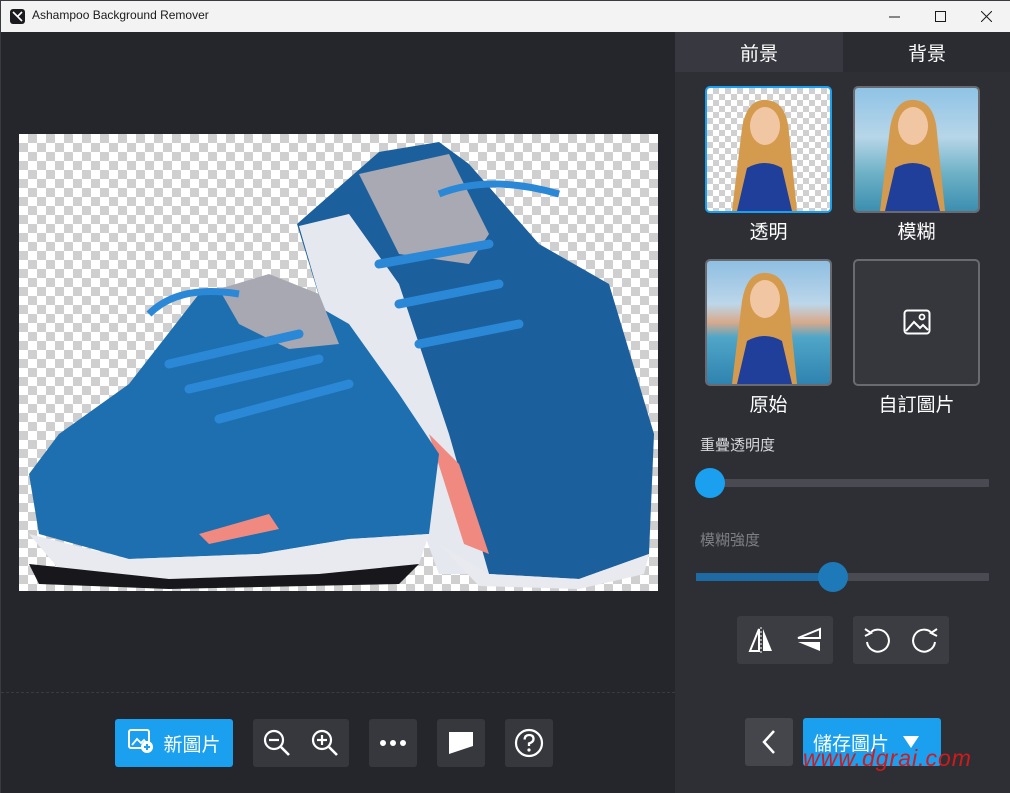 The image size is (1010, 793). I want to click on back-button, so click(769, 742).